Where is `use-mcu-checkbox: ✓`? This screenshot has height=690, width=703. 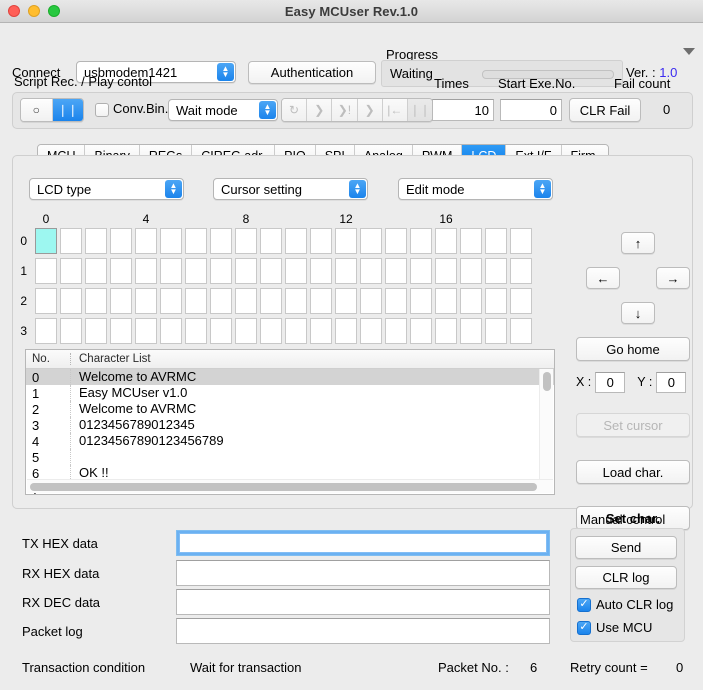 use-mcu-checkbox: ✓ is located at coordinates (584, 627).